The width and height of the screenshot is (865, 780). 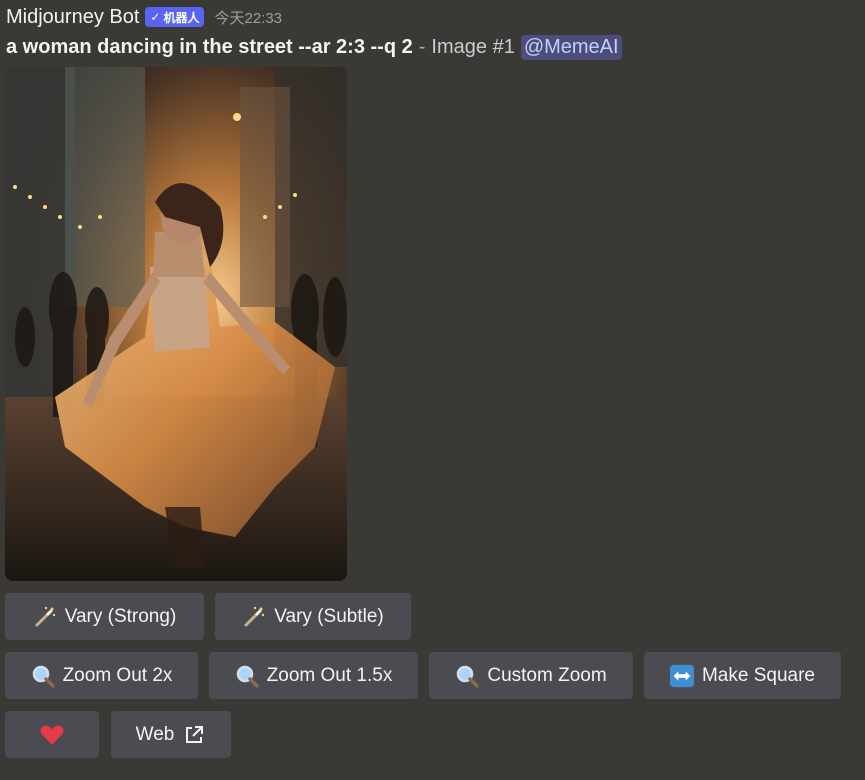 I want to click on web-button: Web, so click(x=171, y=734).